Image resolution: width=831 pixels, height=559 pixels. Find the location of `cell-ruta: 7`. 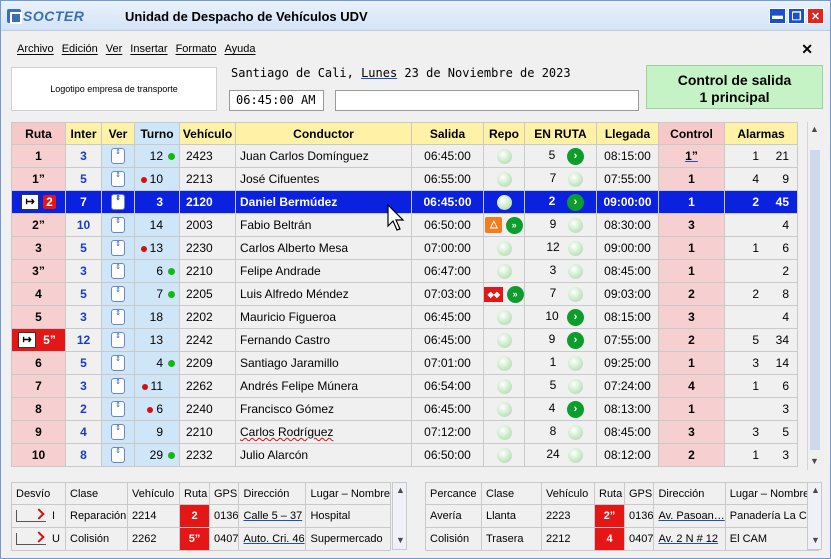

cell-ruta: 7 is located at coordinates (38, 386).